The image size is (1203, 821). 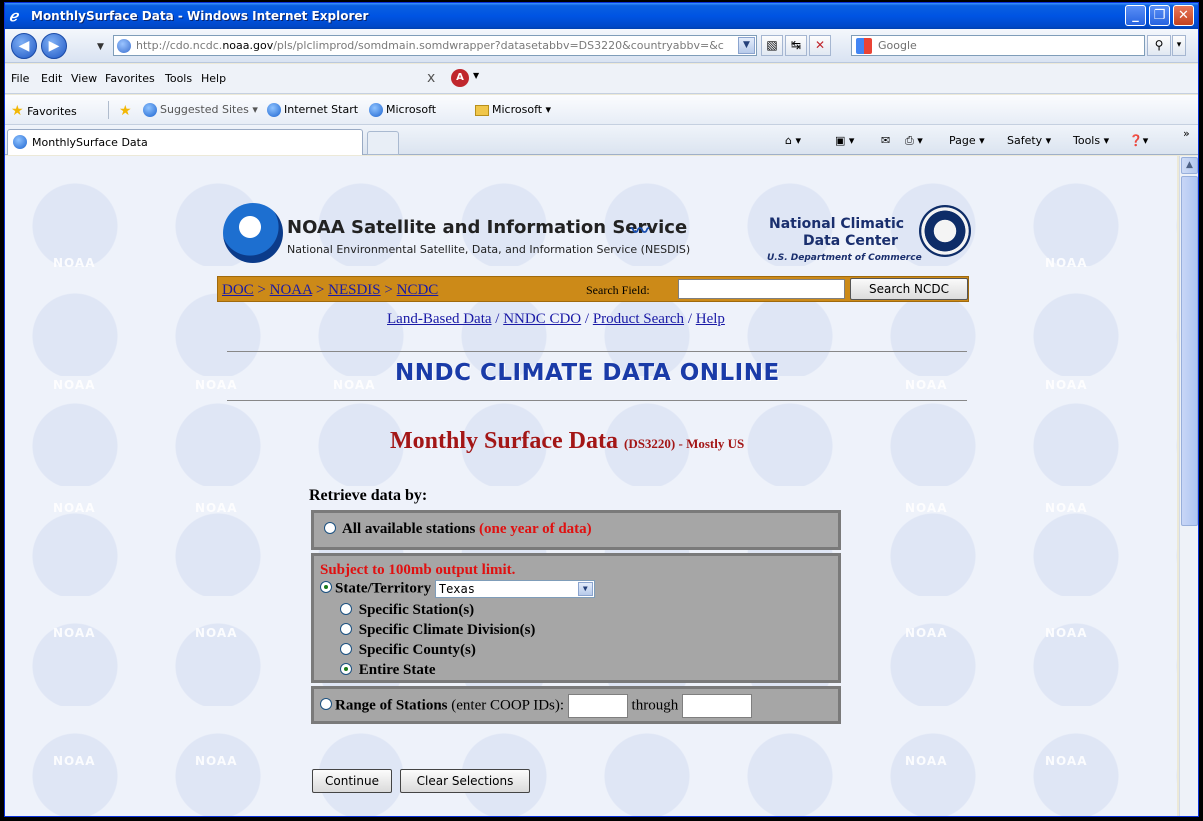 I want to click on minimize-button: _, so click(x=1135, y=15).